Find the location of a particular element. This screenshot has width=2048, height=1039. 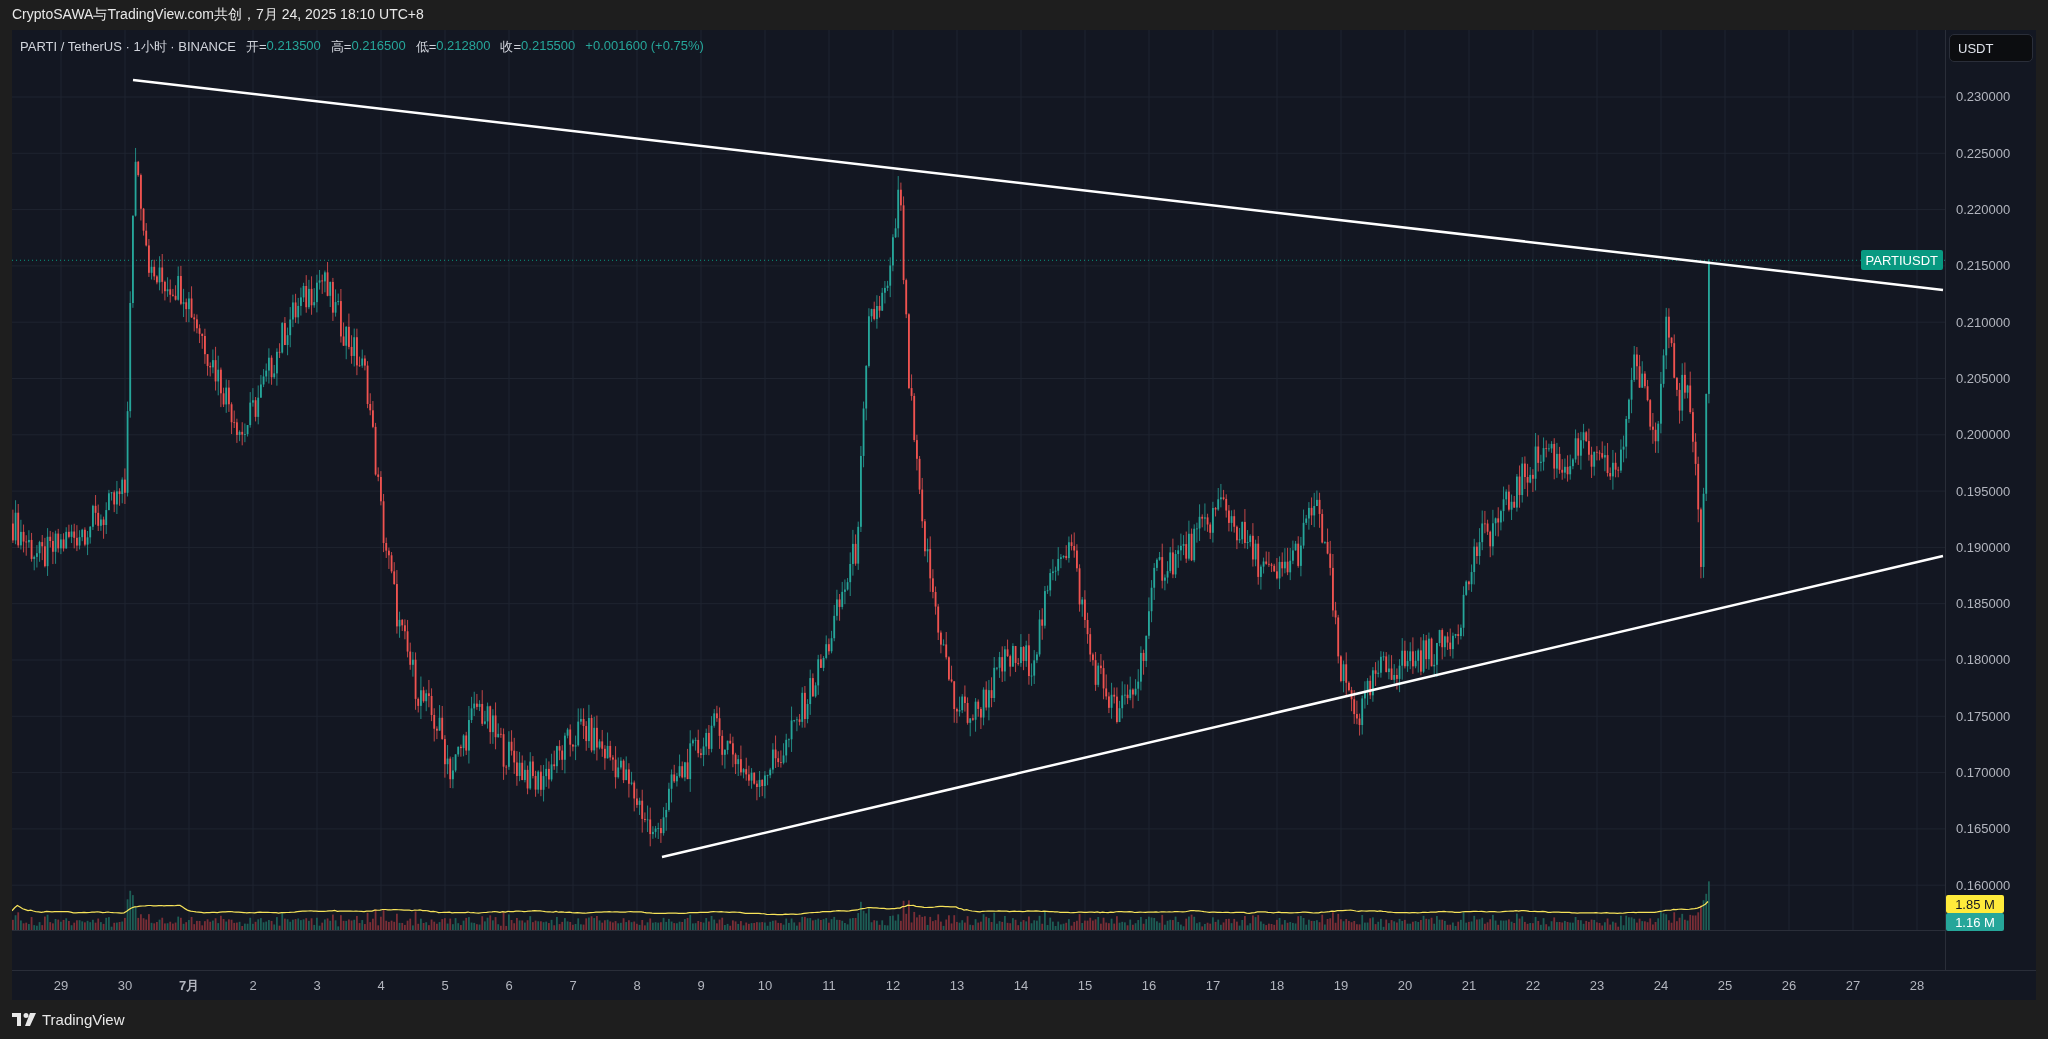

ohlc-label: 开= is located at coordinates (256, 47).